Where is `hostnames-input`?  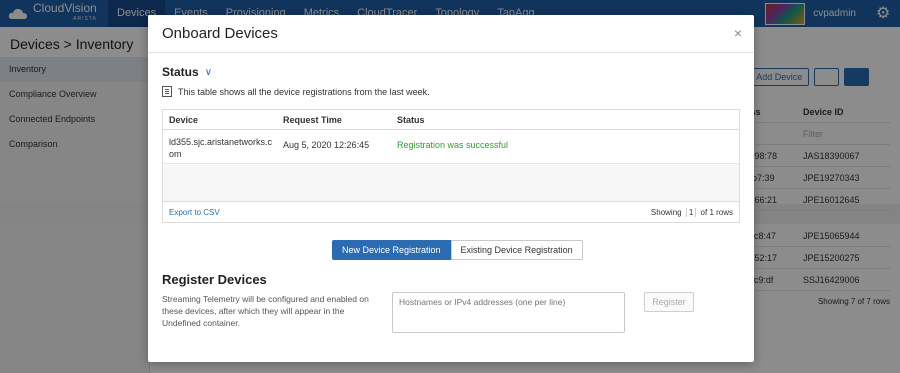 hostnames-input is located at coordinates (508, 312).